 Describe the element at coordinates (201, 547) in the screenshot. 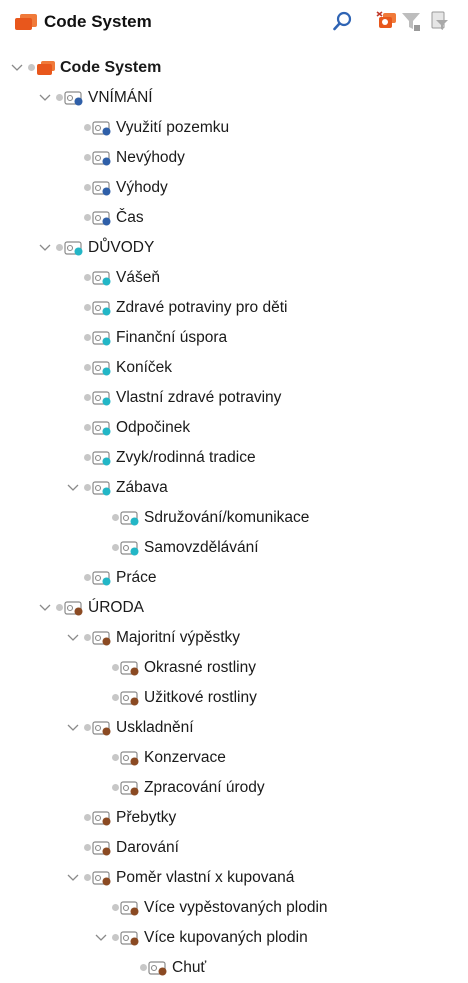

I see `tree-item-label: Samovzdělávání` at that location.